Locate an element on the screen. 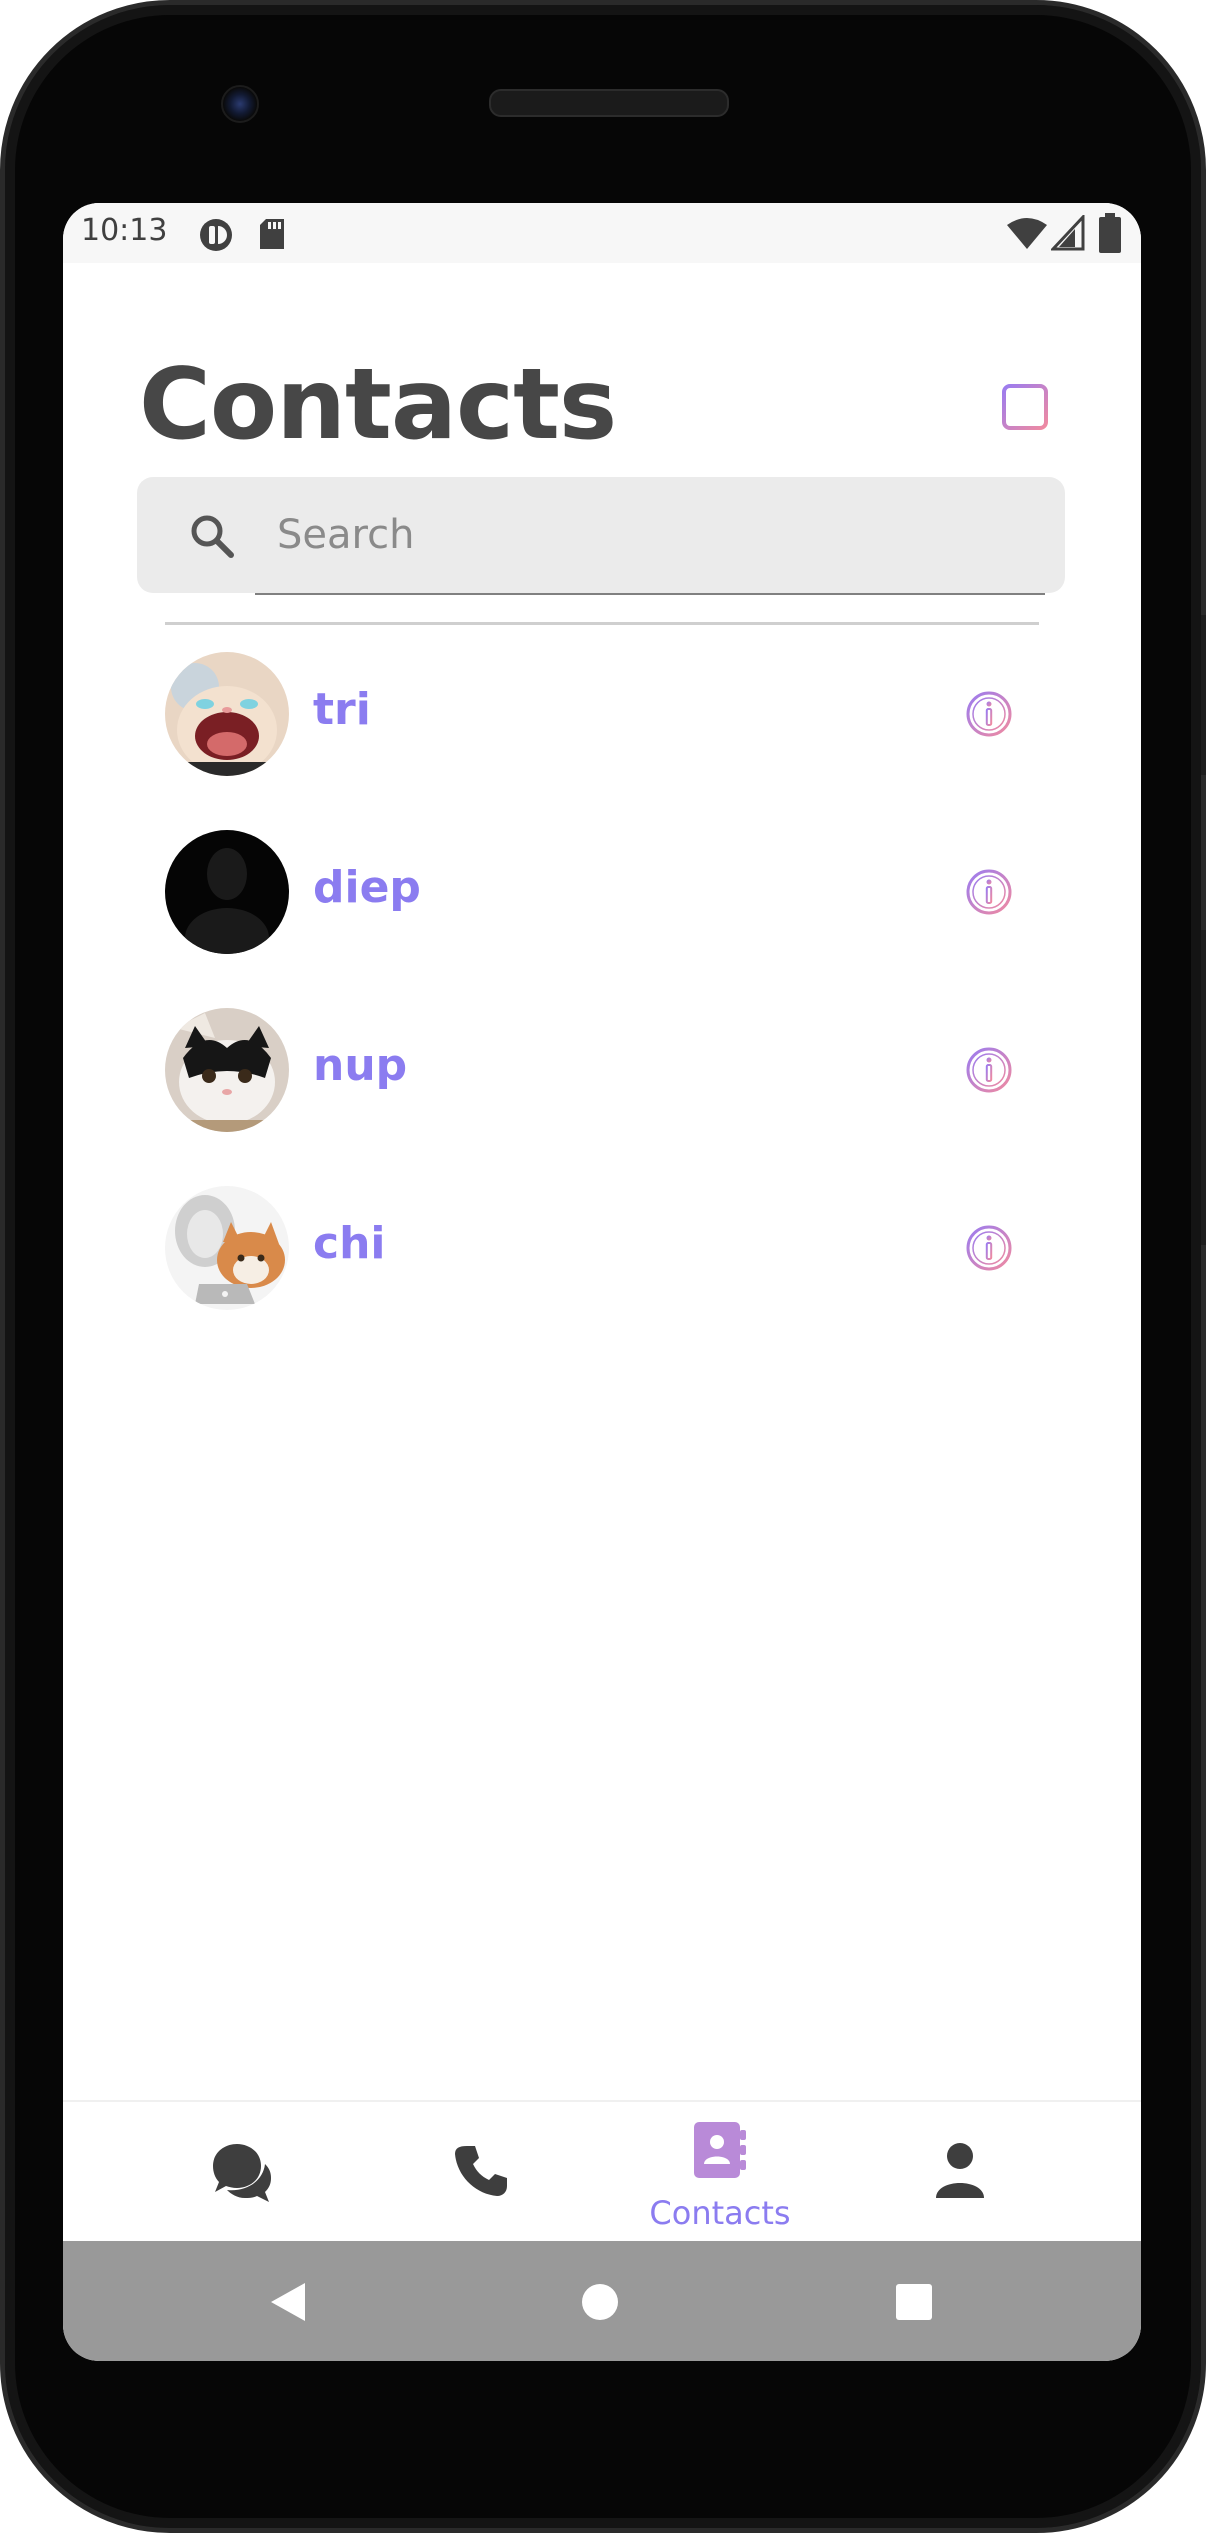  tab-calls is located at coordinates (481, 2172).